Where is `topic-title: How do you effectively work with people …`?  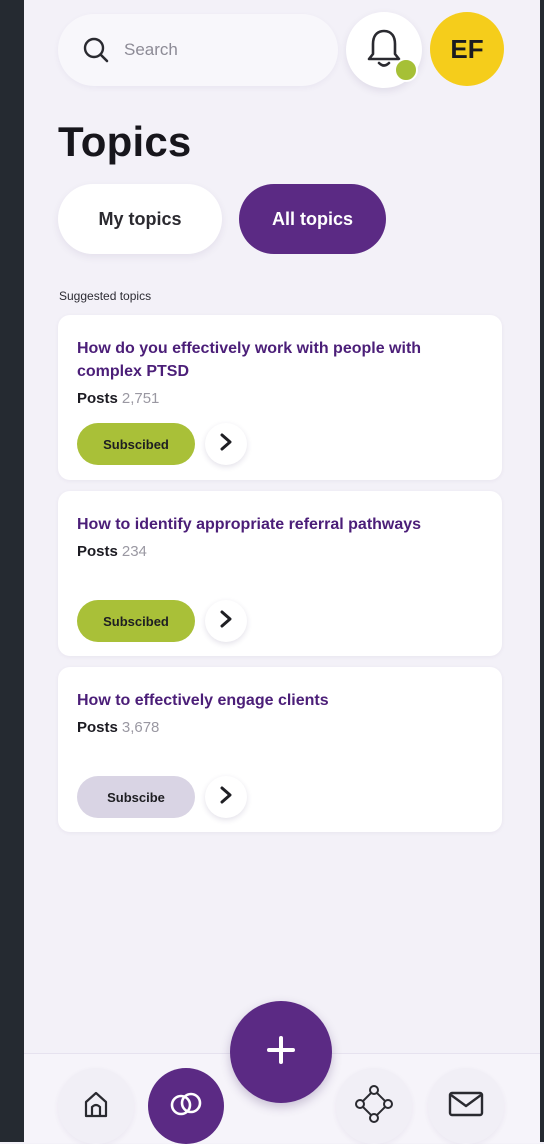
topic-title: How do you effectively work with people … is located at coordinates (282, 360).